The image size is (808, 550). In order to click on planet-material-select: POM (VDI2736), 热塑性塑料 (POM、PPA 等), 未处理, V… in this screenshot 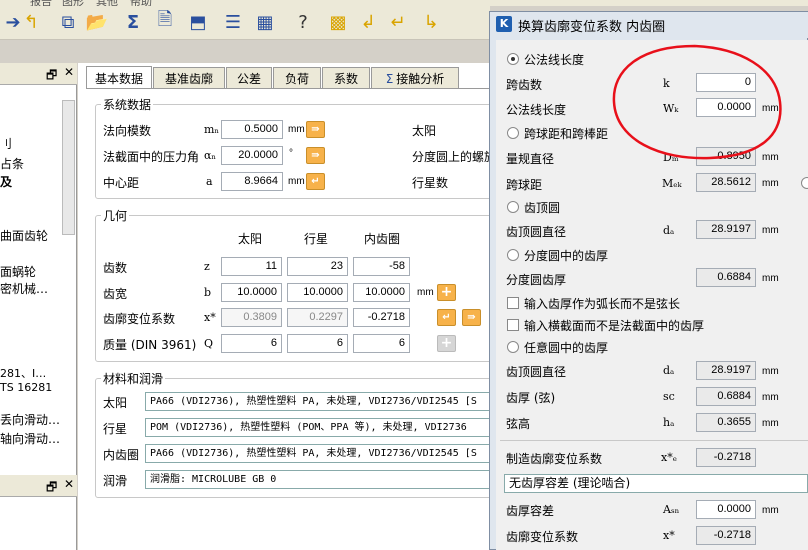, I will do `click(317, 427)`.